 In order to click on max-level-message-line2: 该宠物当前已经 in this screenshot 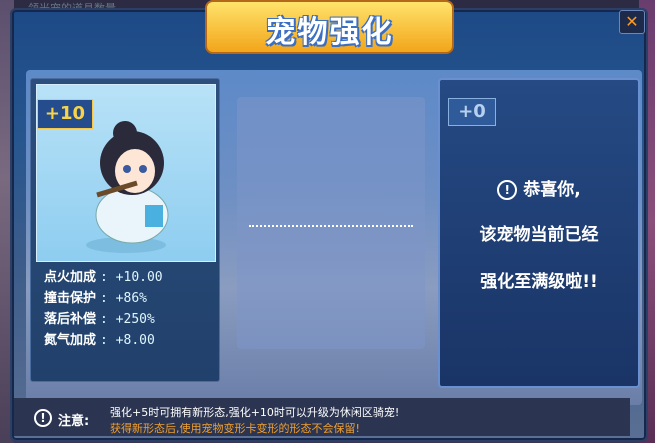, I will do `click(539, 235)`.